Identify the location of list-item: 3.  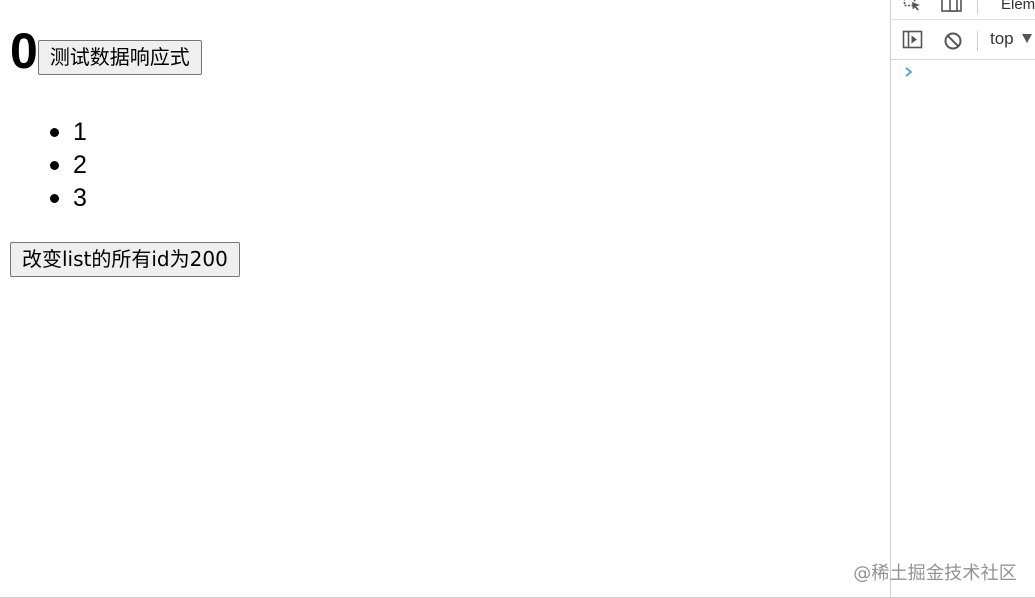
(68, 198).